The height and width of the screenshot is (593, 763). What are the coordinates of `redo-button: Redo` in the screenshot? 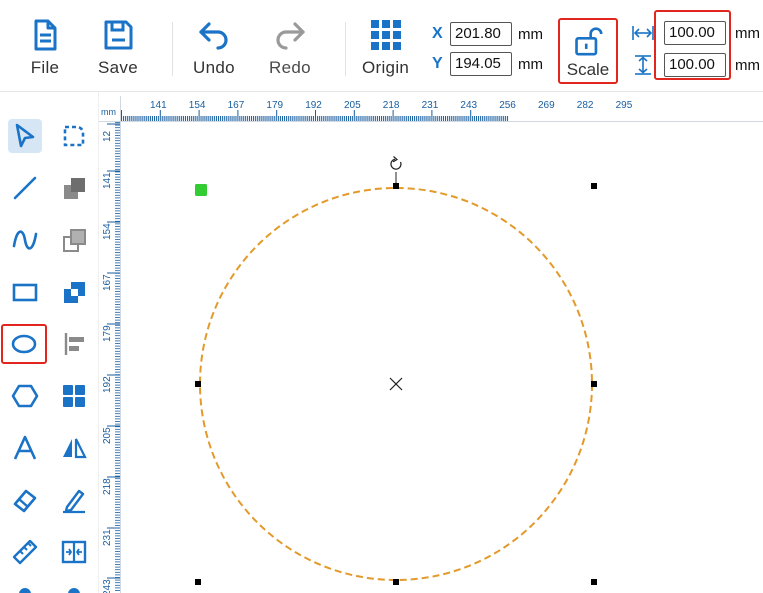 It's located at (290, 48).